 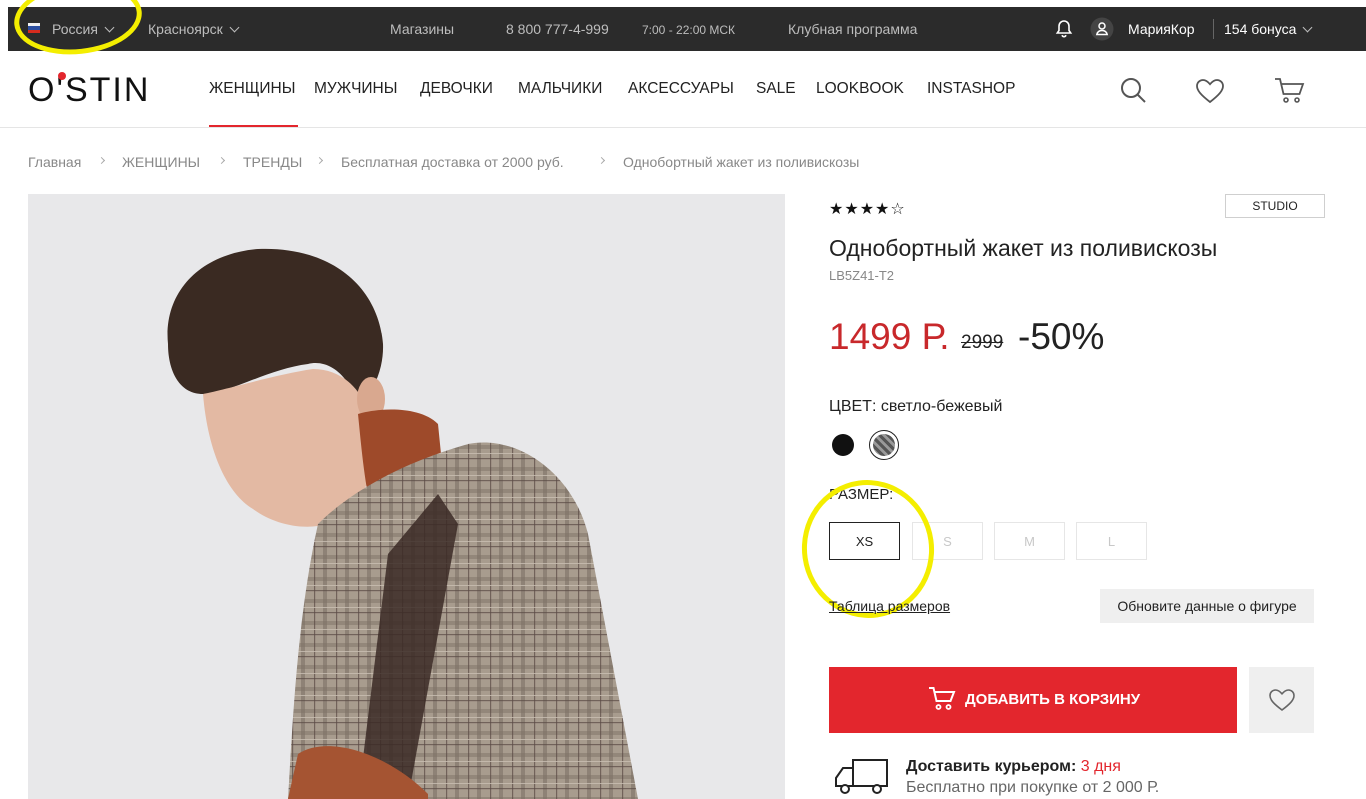 I want to click on stores-link: Магазины, so click(x=422, y=29).